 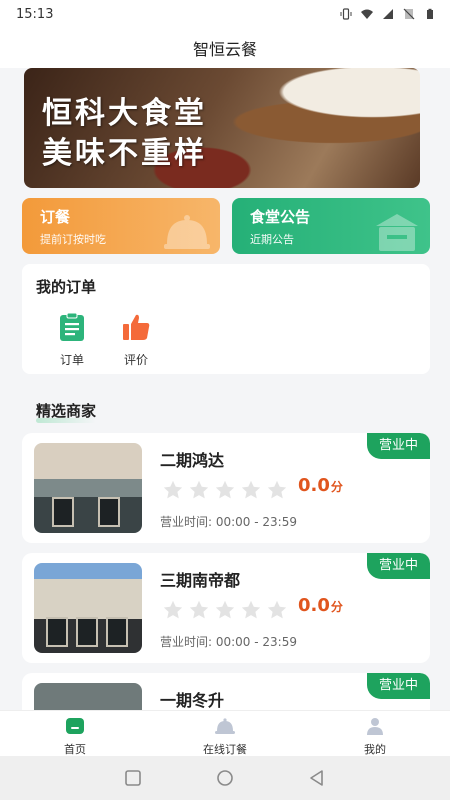 I want to click on wifi-icon, so click(x=367, y=14).